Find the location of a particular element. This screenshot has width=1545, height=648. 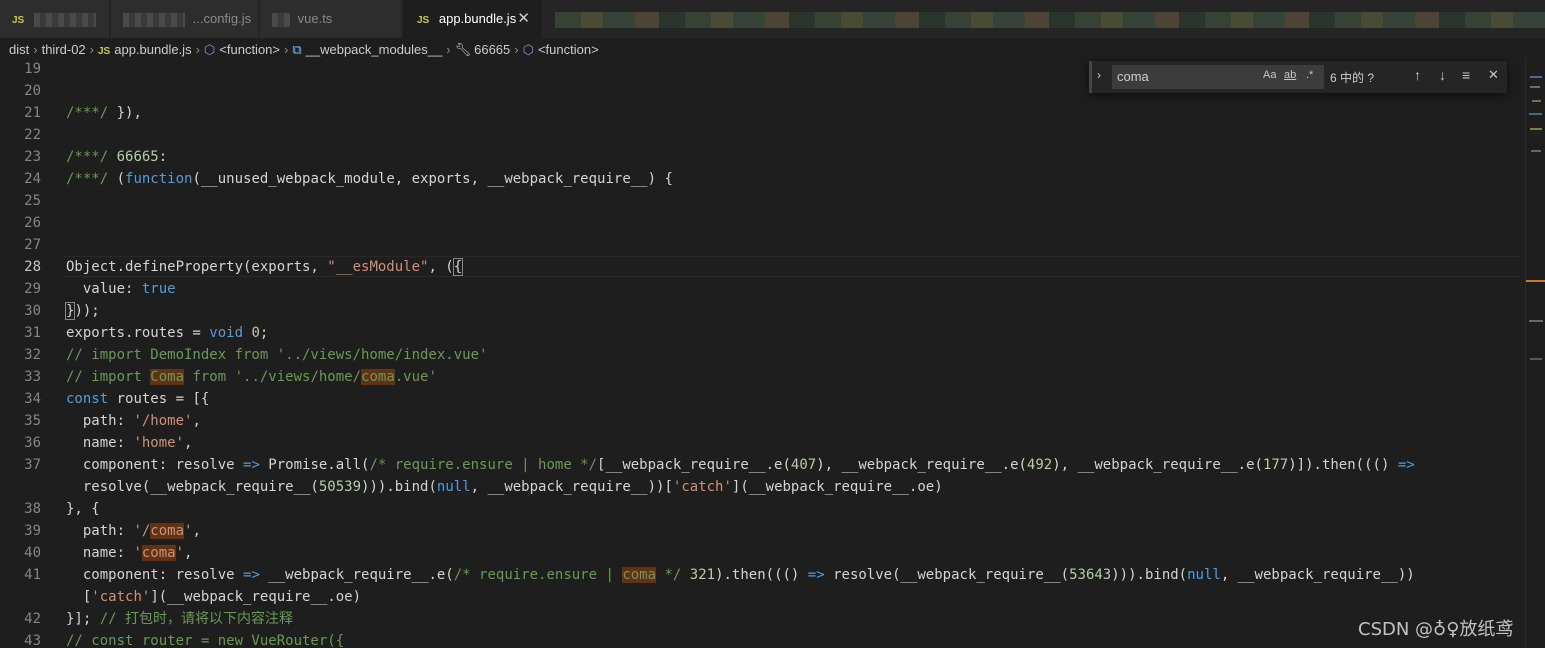

vertical-scrollbar is located at coordinates (1535, 353).